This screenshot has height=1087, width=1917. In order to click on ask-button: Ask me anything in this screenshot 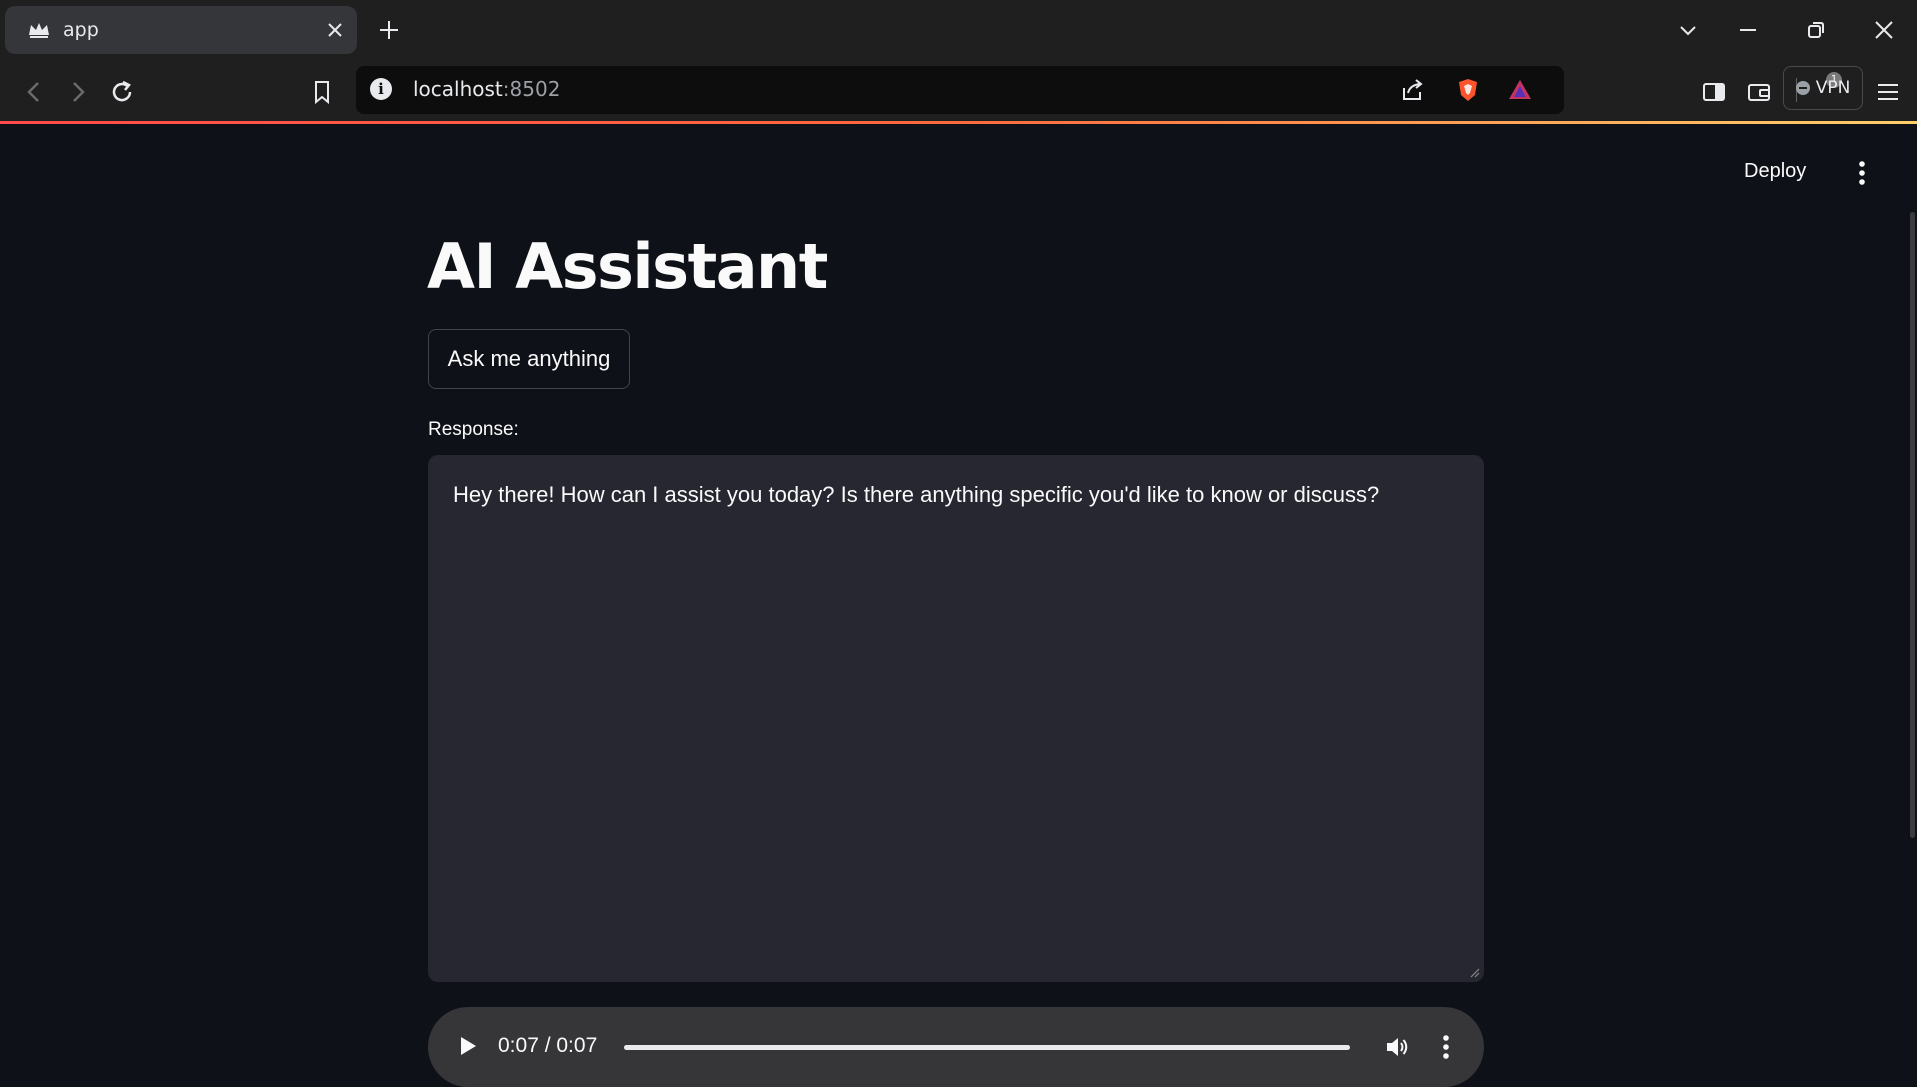, I will do `click(529, 359)`.